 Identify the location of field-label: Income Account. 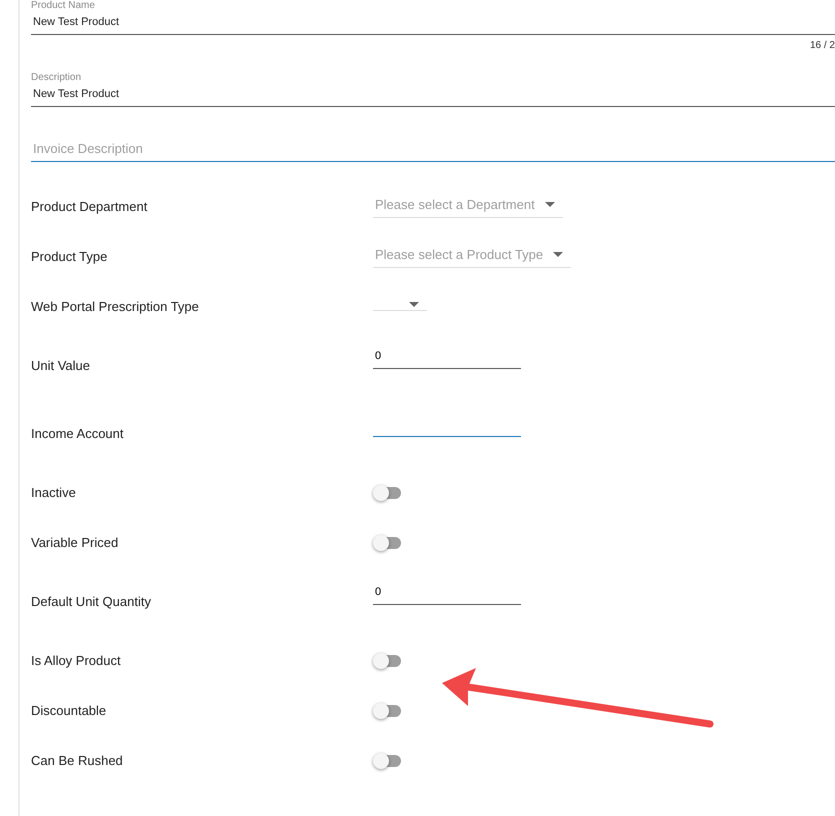
(77, 433).